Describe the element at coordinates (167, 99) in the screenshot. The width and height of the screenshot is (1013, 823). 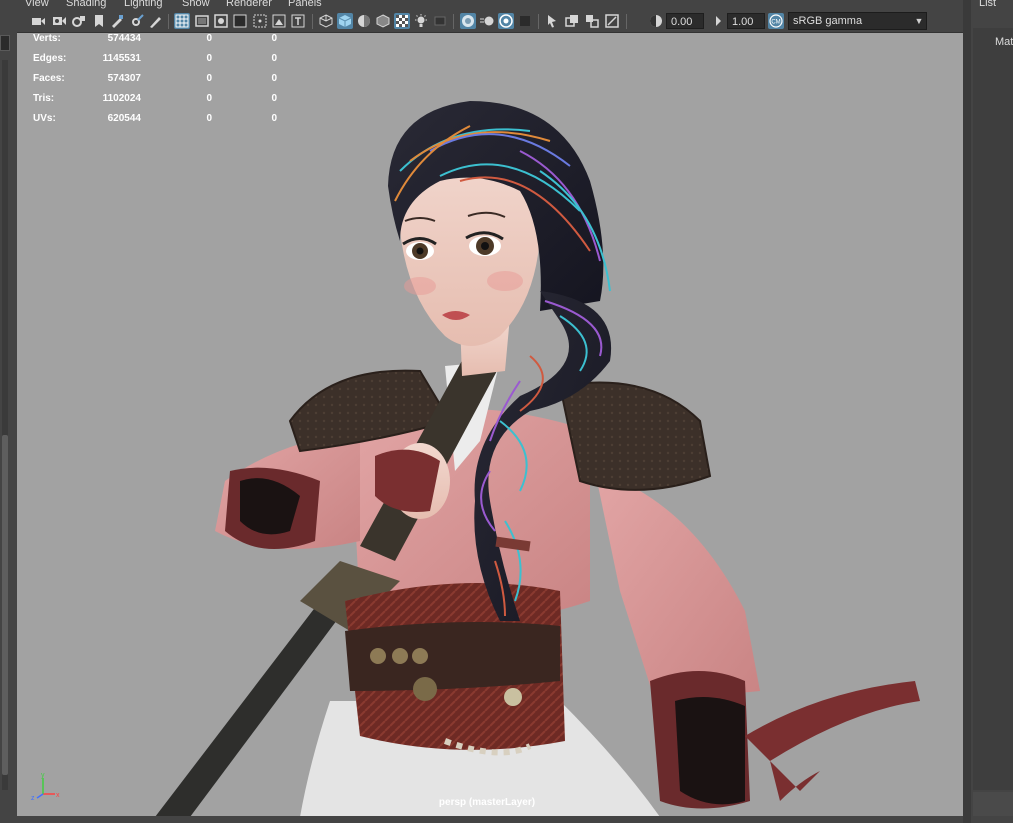
I see `hud-row-tris: Tris: 1102024 0 0` at that location.